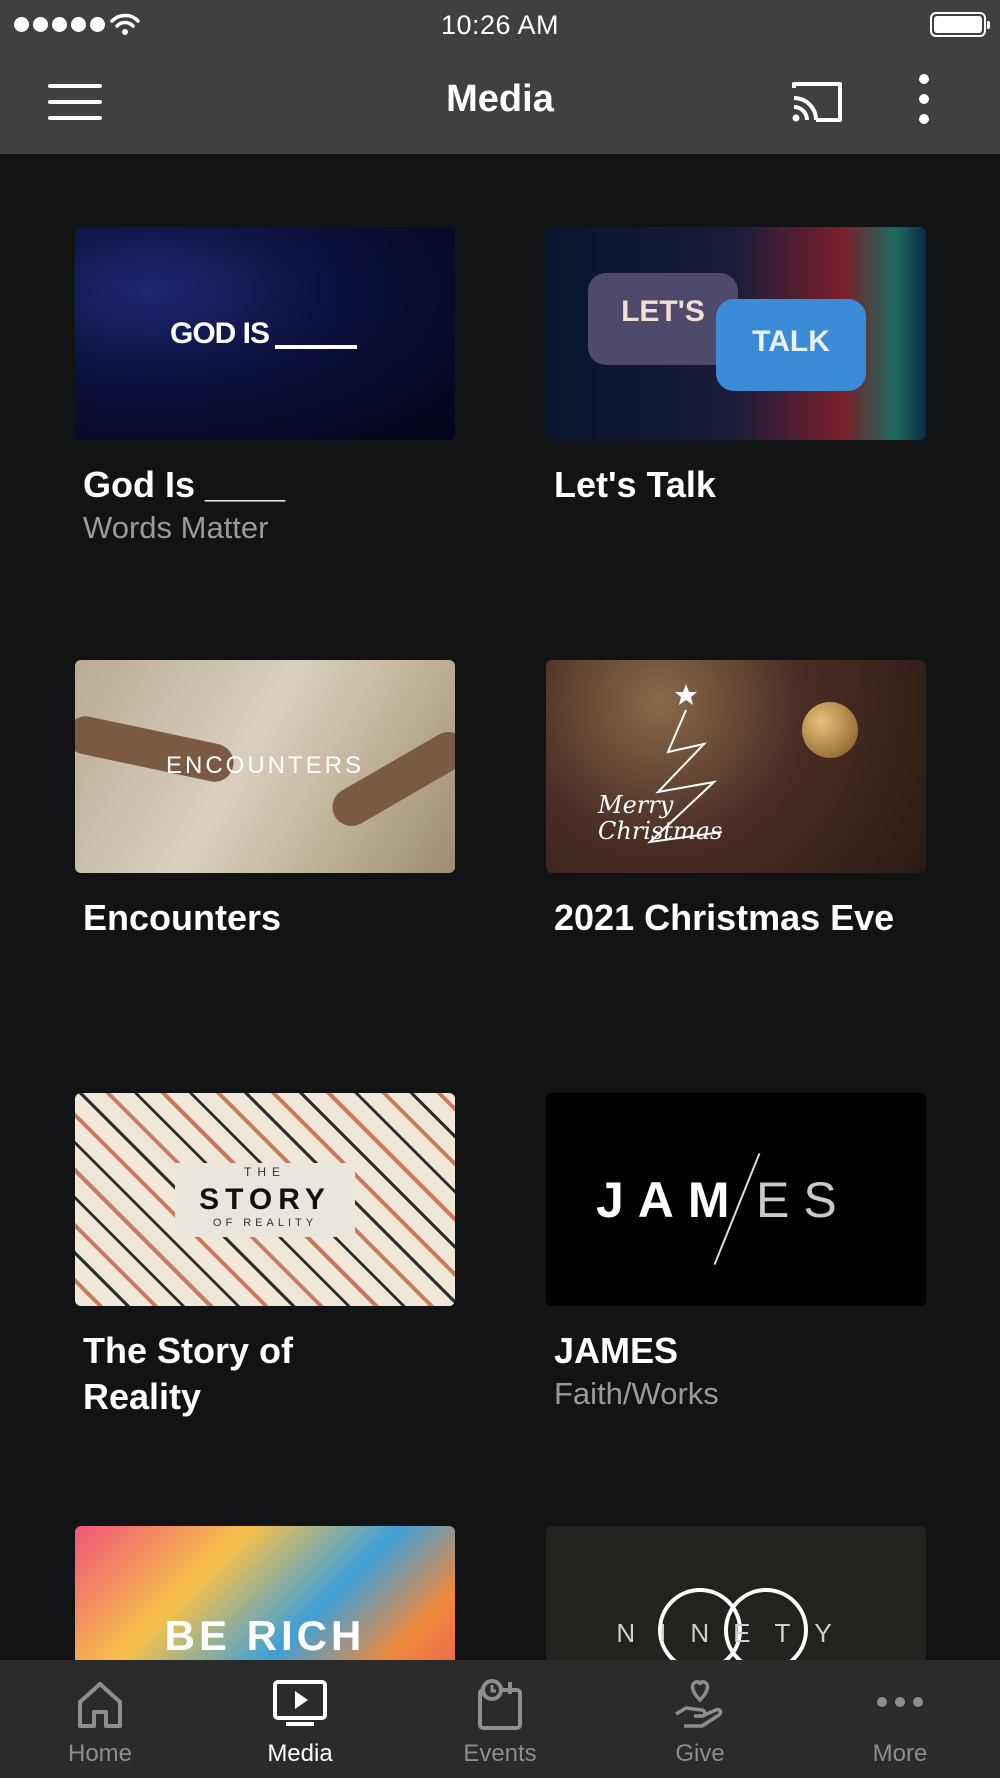 The height and width of the screenshot is (1778, 1000). Describe the element at coordinates (100, 1705) in the screenshot. I see `home-icon` at that location.